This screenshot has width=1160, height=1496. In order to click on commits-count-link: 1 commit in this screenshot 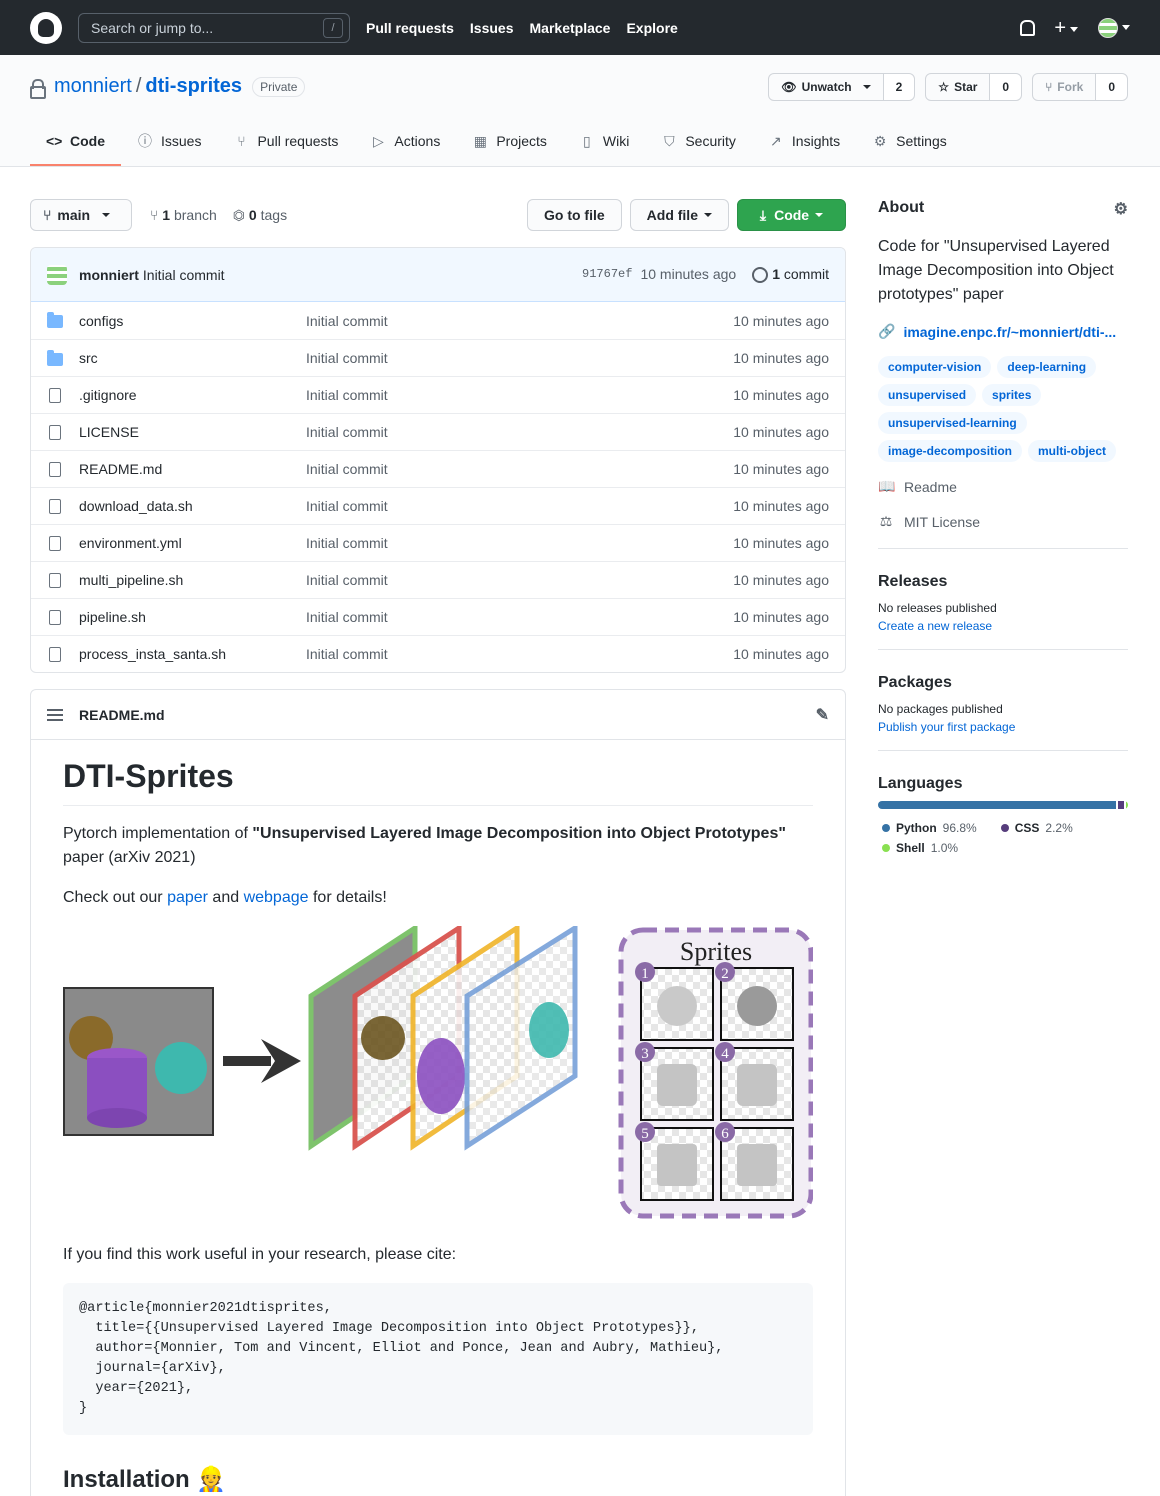, I will do `click(790, 275)`.